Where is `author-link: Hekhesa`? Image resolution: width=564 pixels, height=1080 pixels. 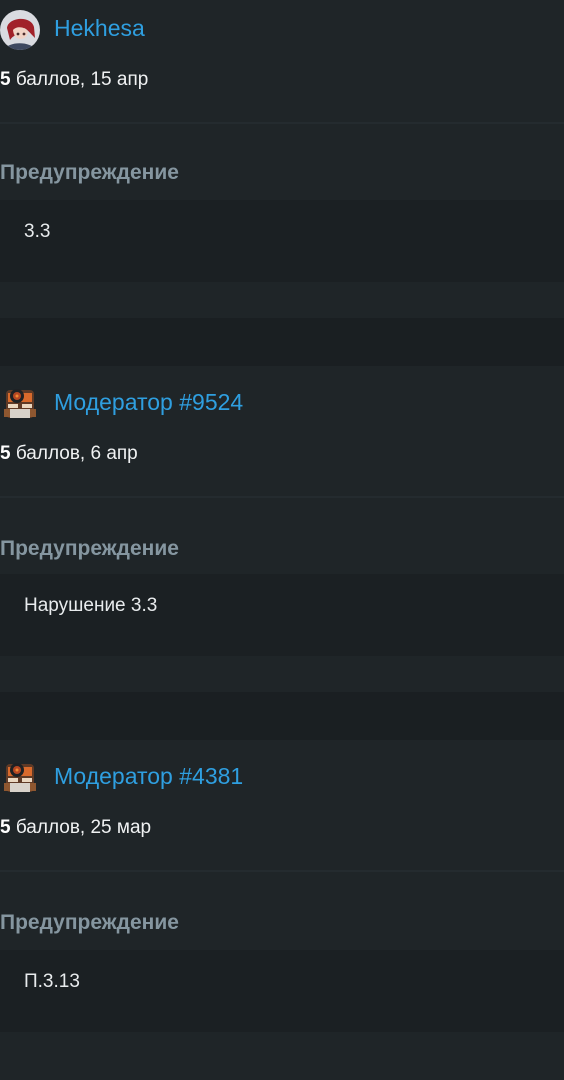
author-link: Hekhesa is located at coordinates (99, 28).